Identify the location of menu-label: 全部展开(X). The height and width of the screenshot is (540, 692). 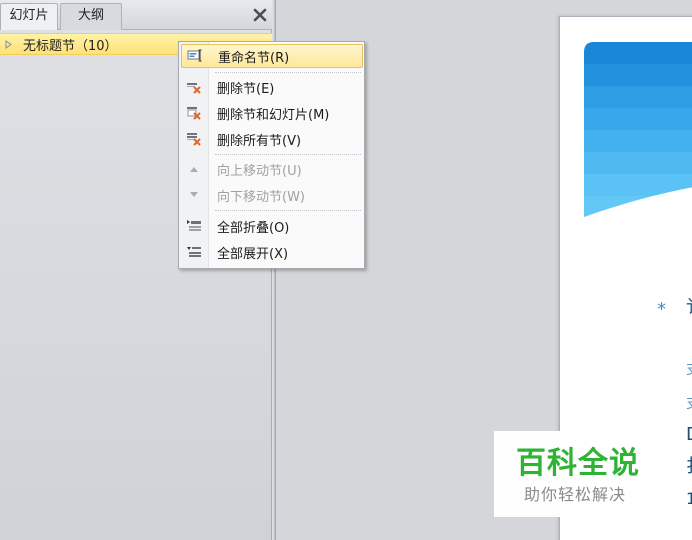
(253, 254).